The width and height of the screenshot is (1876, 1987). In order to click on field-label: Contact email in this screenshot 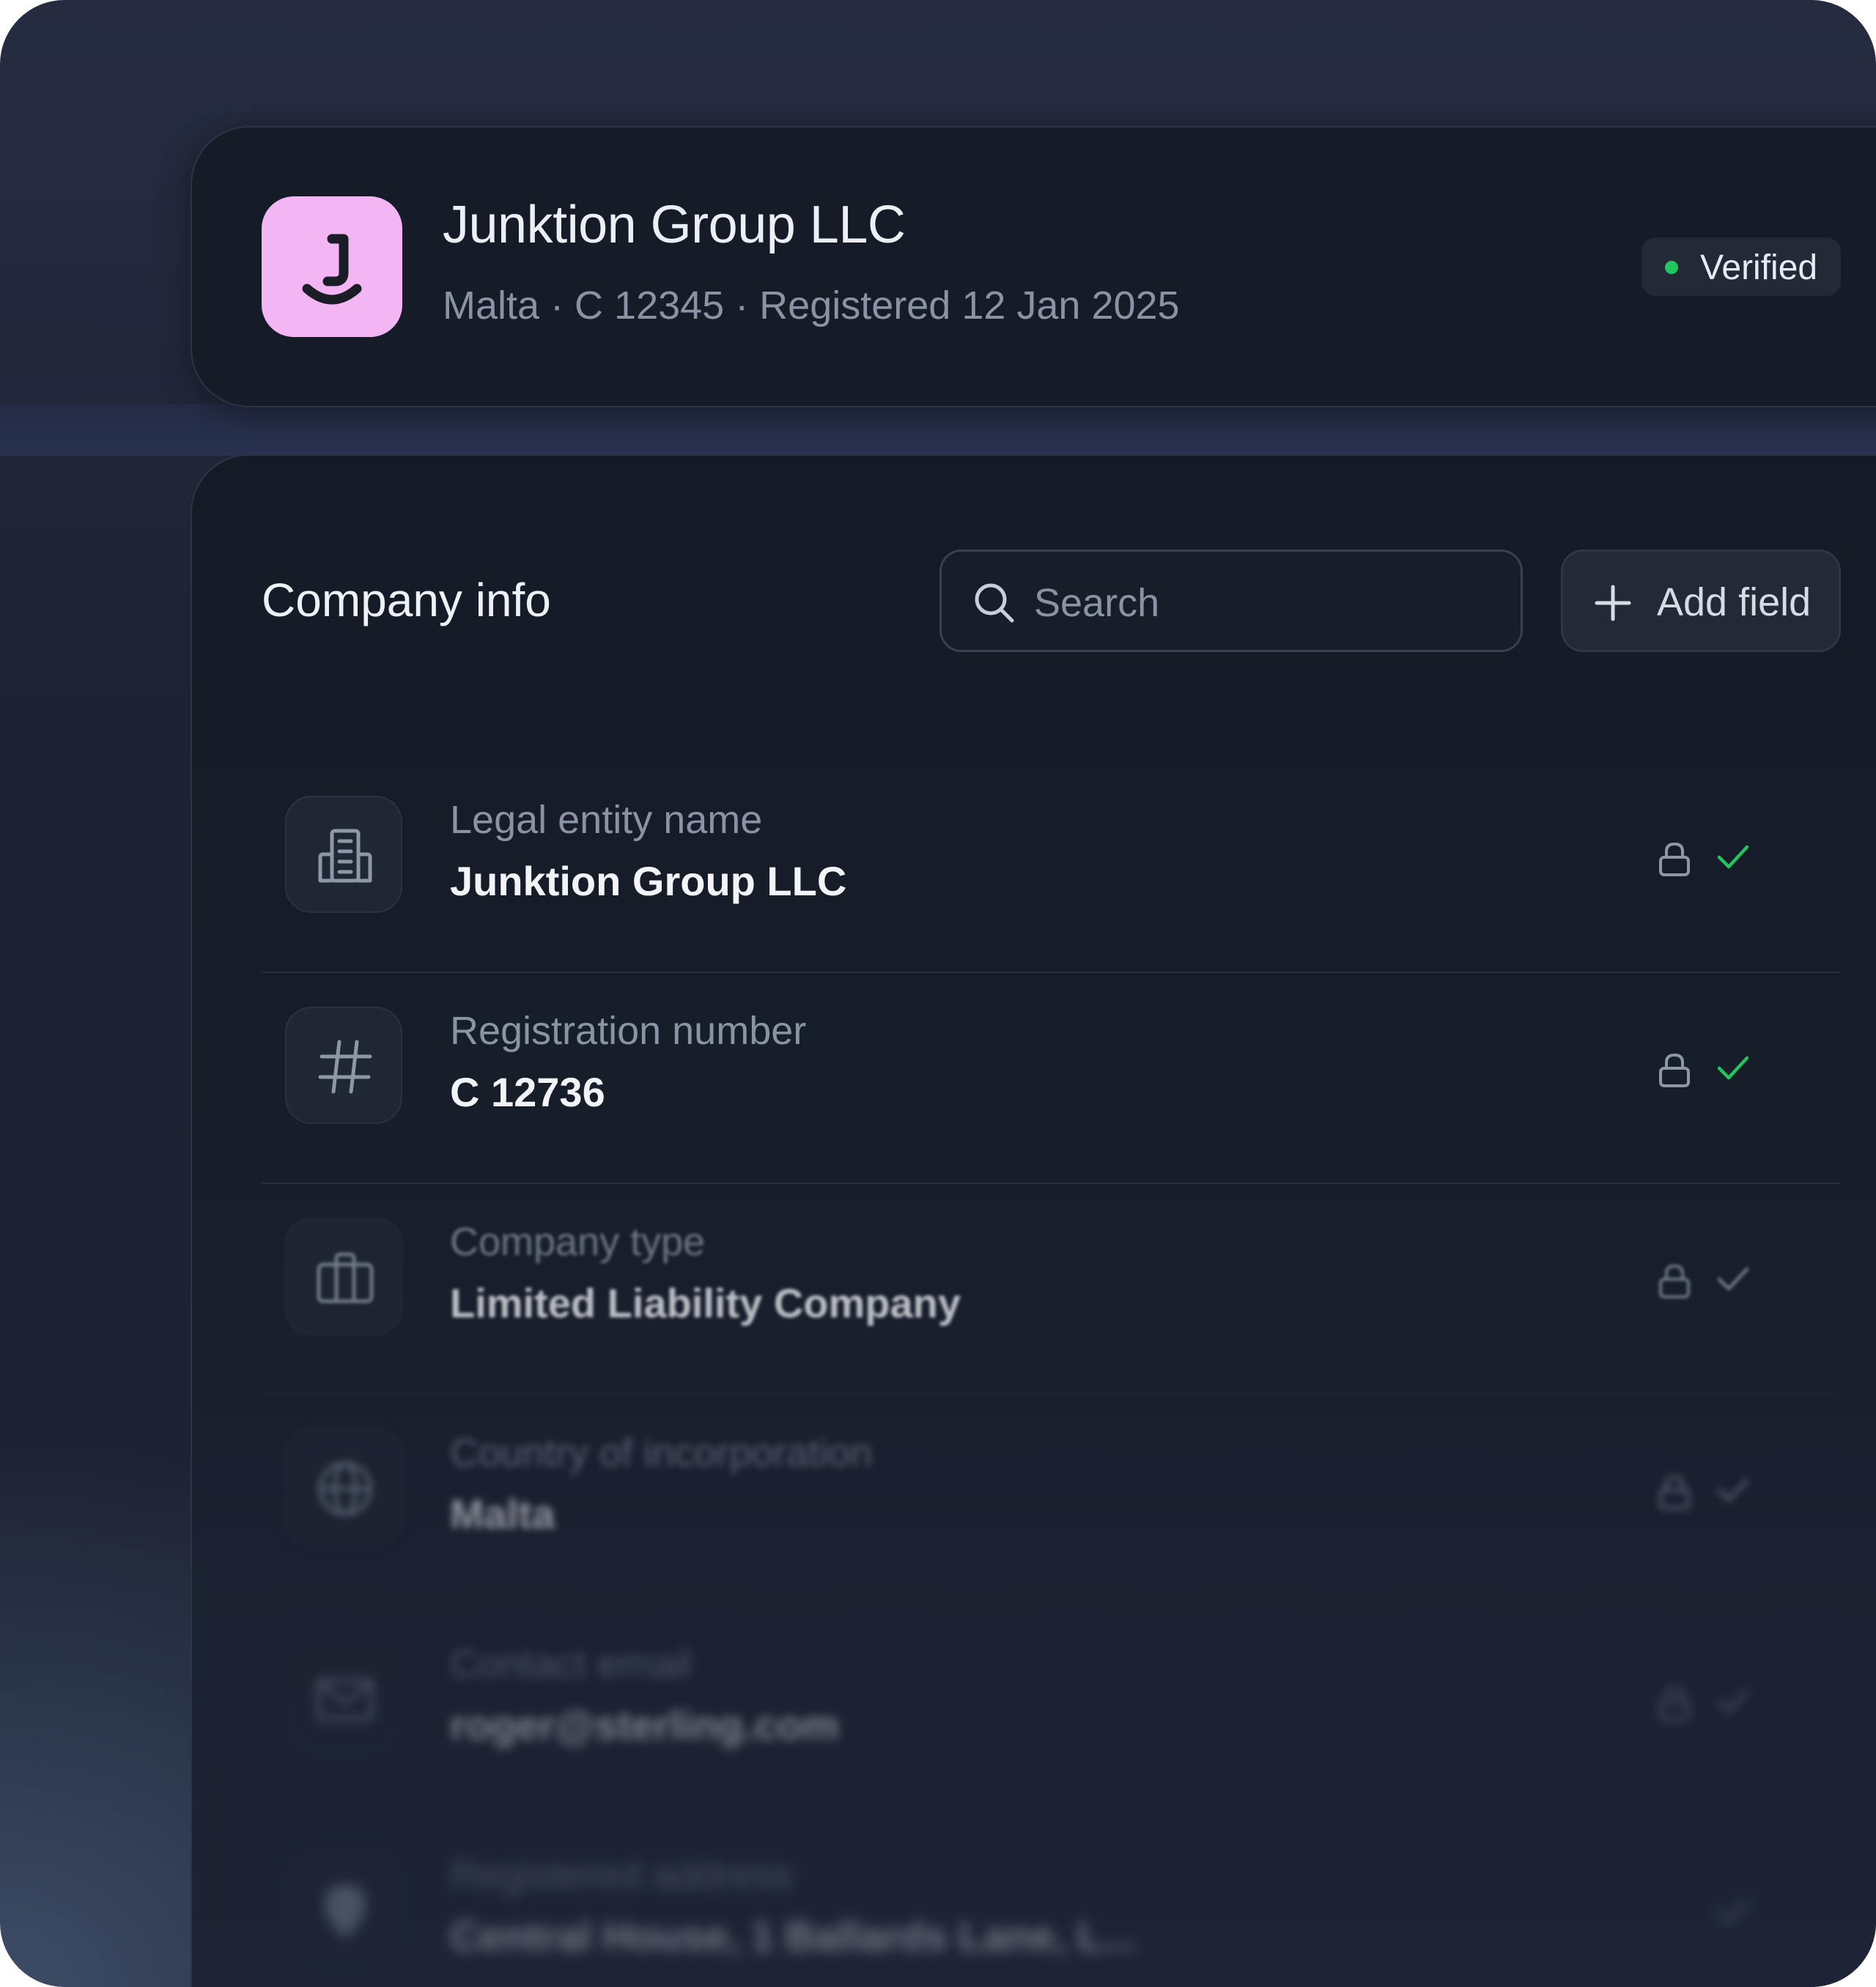, I will do `click(571, 1664)`.